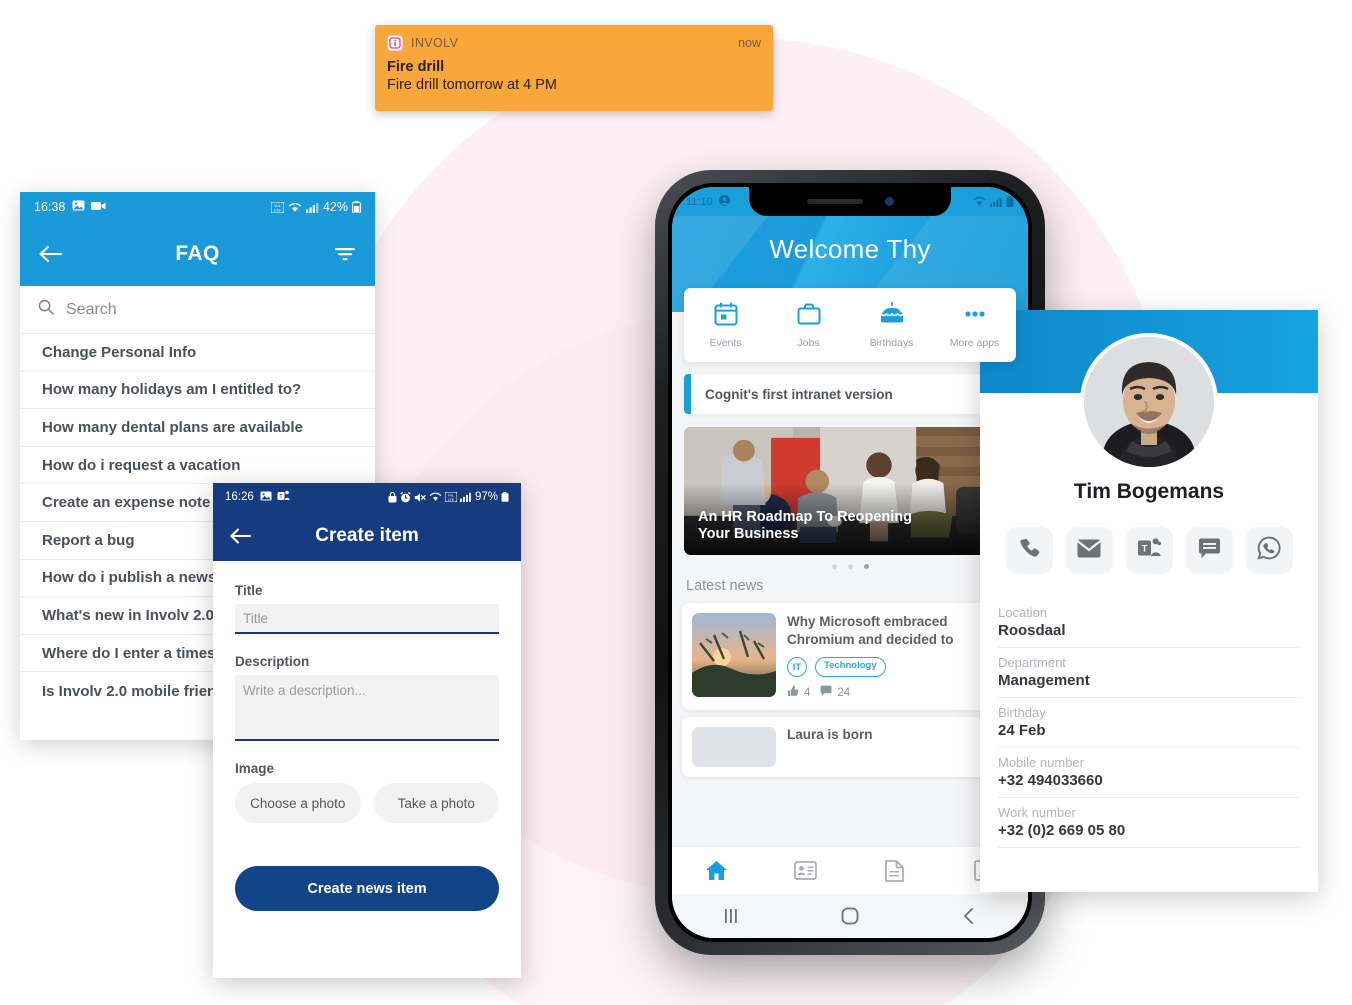 This screenshot has width=1352, height=1005. What do you see at coordinates (974, 325) in the screenshot?
I see `app-shortcut-more: More apps` at bounding box center [974, 325].